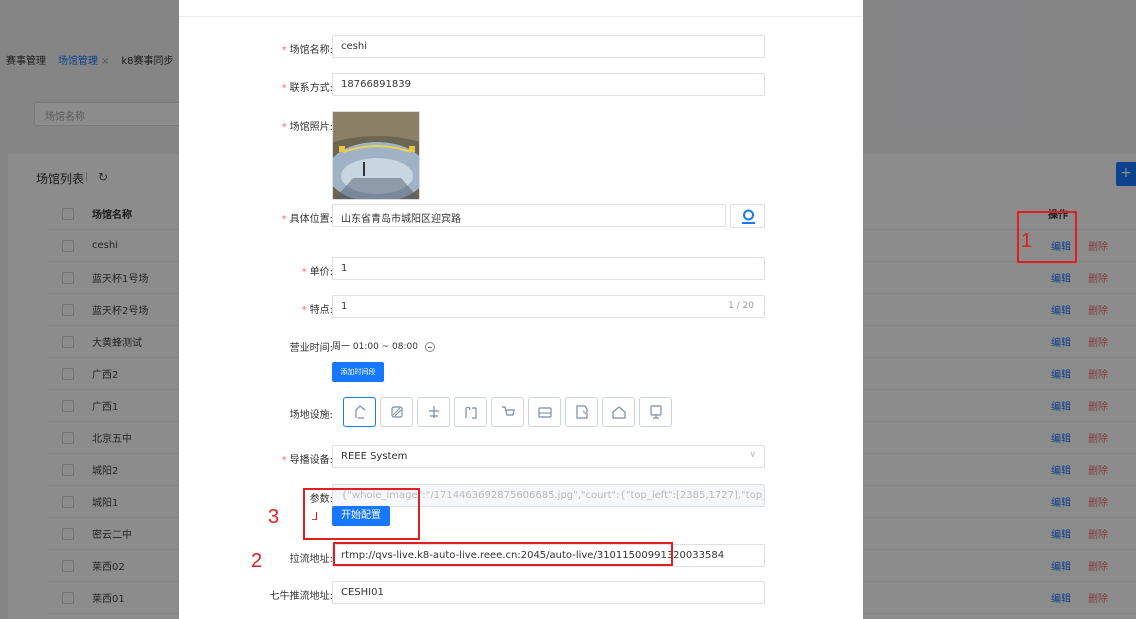  I want to click on locate-button, so click(747, 216).